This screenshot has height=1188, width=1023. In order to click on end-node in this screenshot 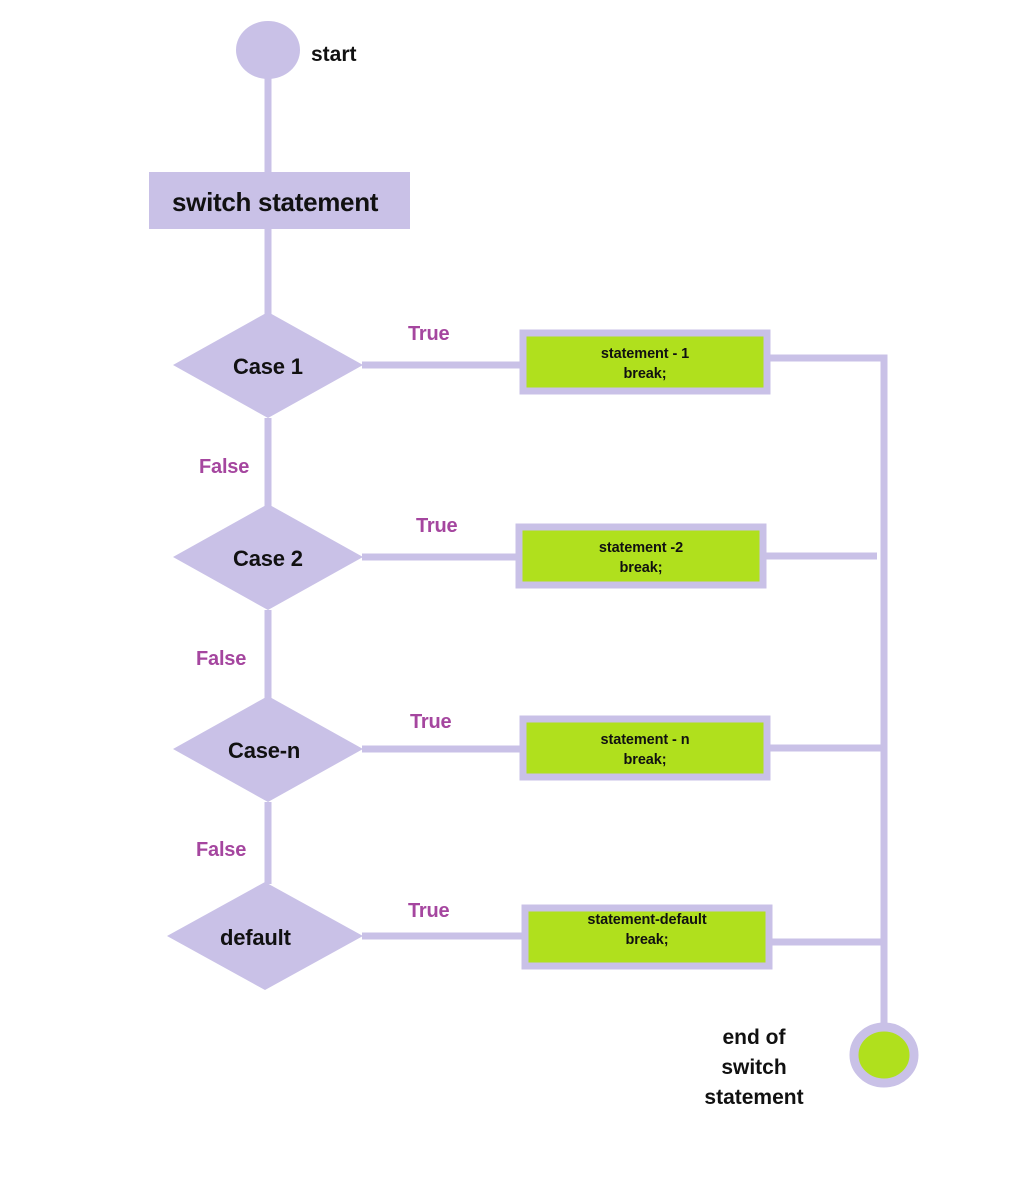, I will do `click(884, 1055)`.